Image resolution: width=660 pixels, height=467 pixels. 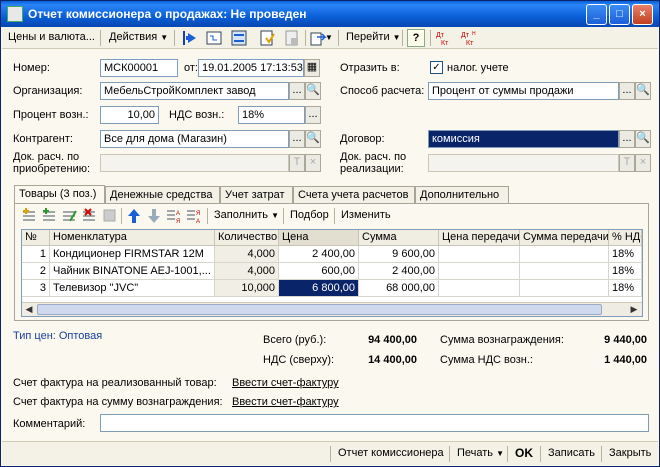 I want to click on tab-additional: Дополнительно, so click(x=462, y=195).